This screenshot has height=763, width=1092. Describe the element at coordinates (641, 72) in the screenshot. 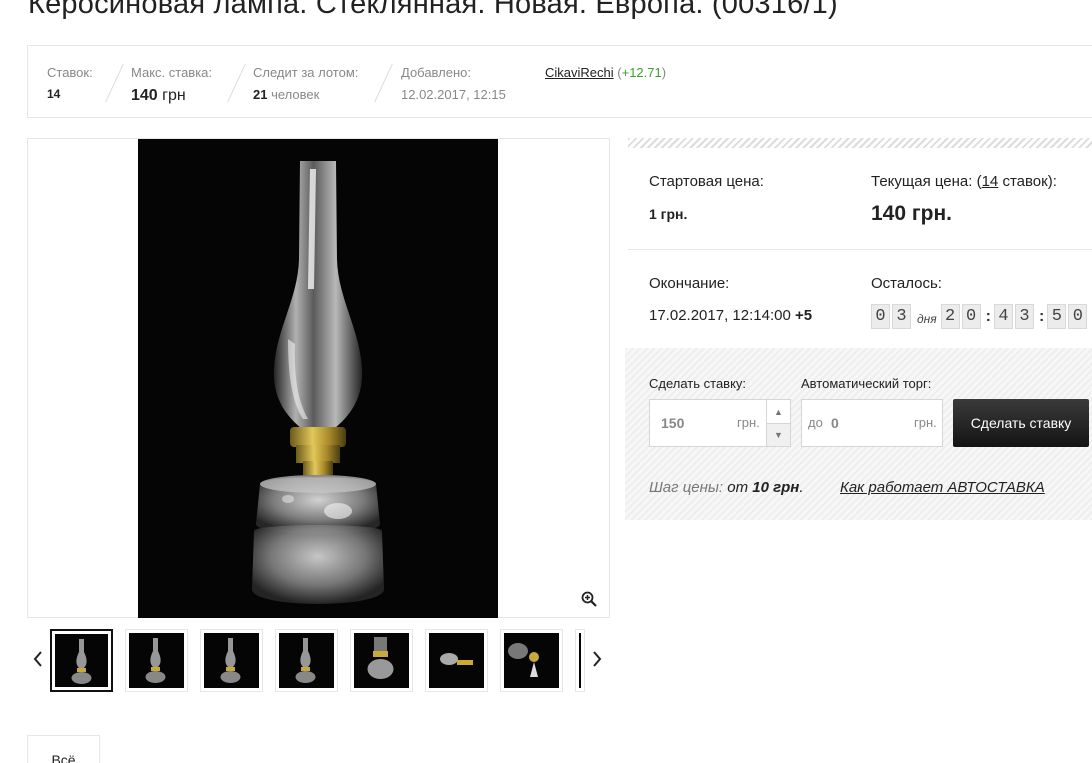

I see `seller-rating: +12.71` at that location.